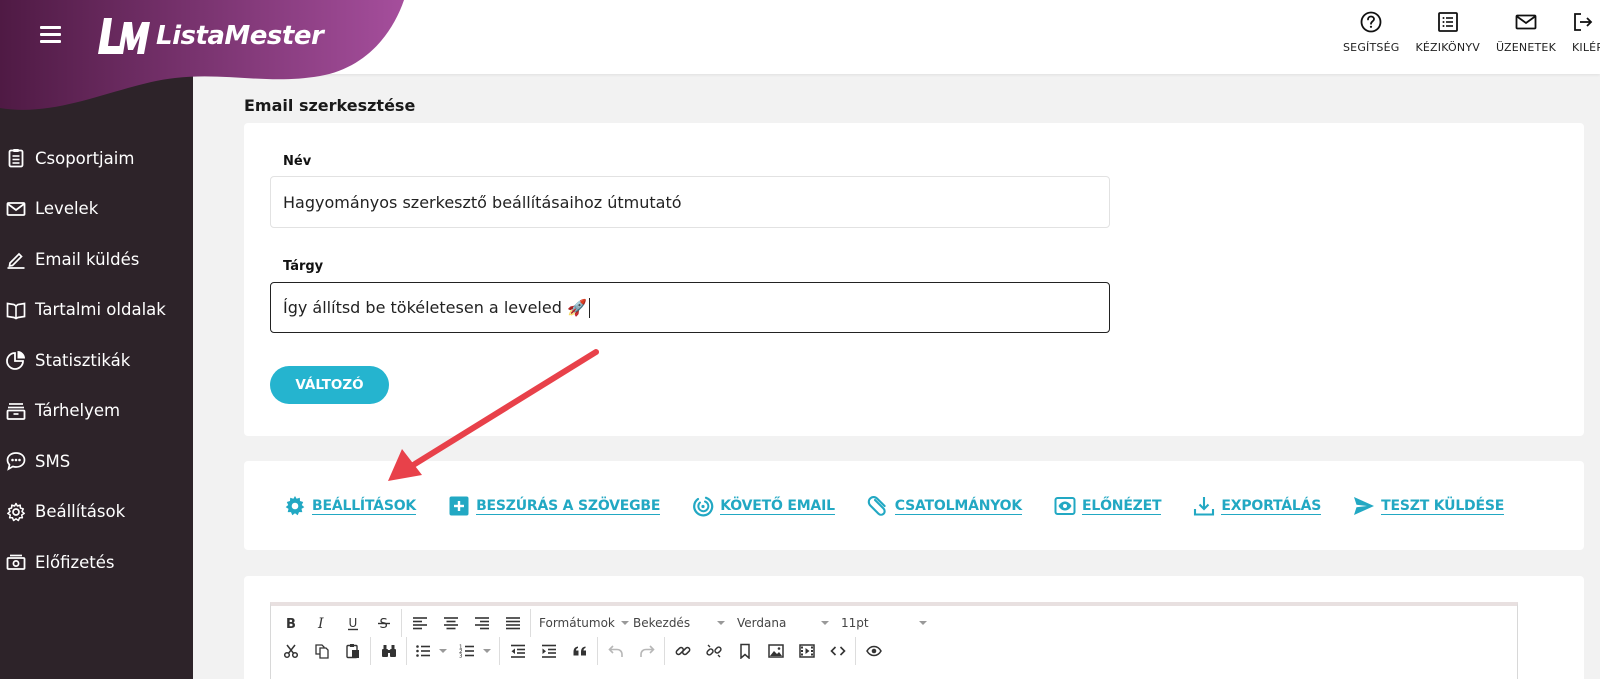 The image size is (1600, 679). I want to click on bookmark-icon, so click(744, 651).